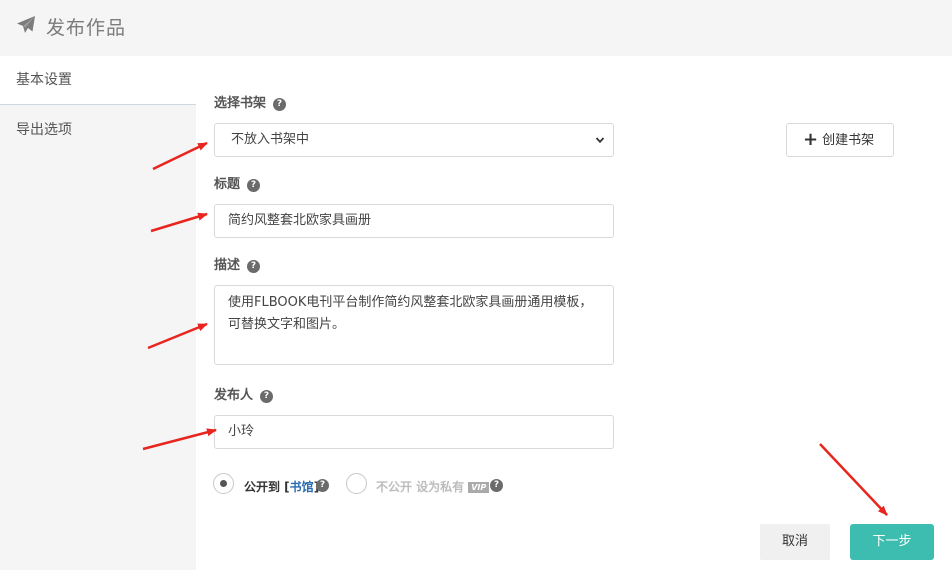  What do you see at coordinates (223, 483) in the screenshot?
I see `public-radio` at bounding box center [223, 483].